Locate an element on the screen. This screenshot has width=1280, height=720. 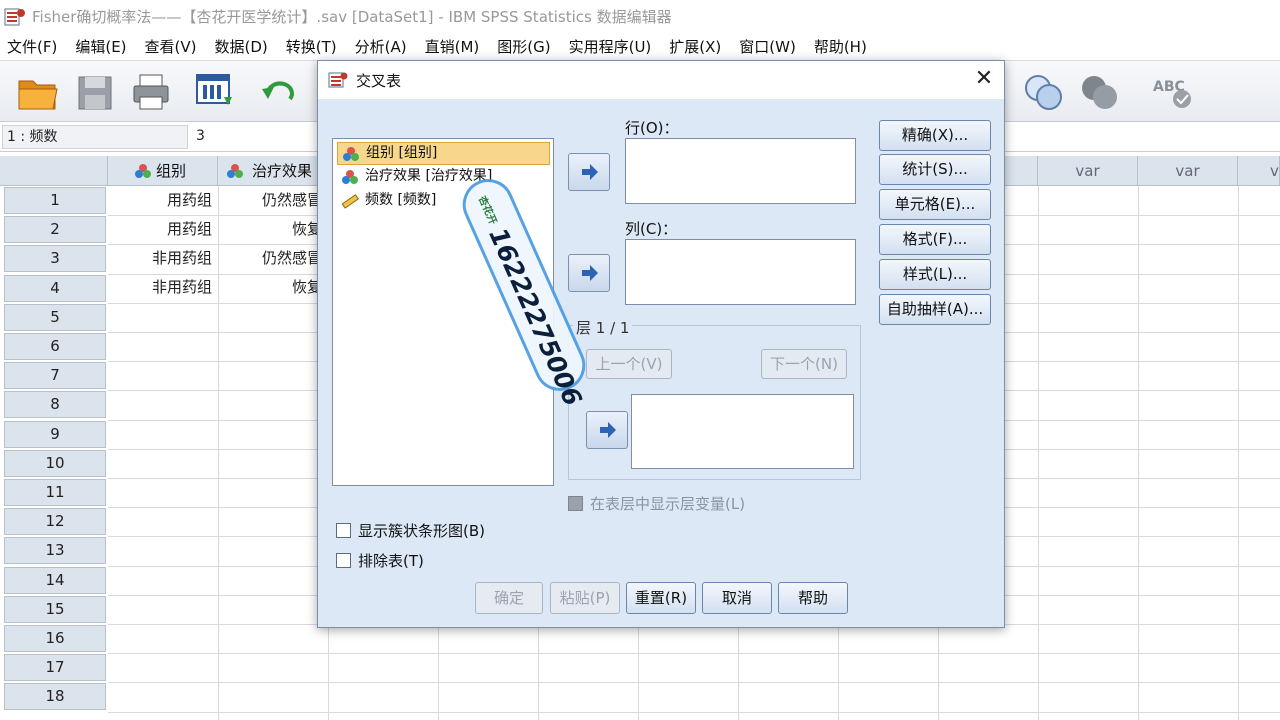
variable-item-frequency: 频数 [频数] is located at coordinates (386, 201).